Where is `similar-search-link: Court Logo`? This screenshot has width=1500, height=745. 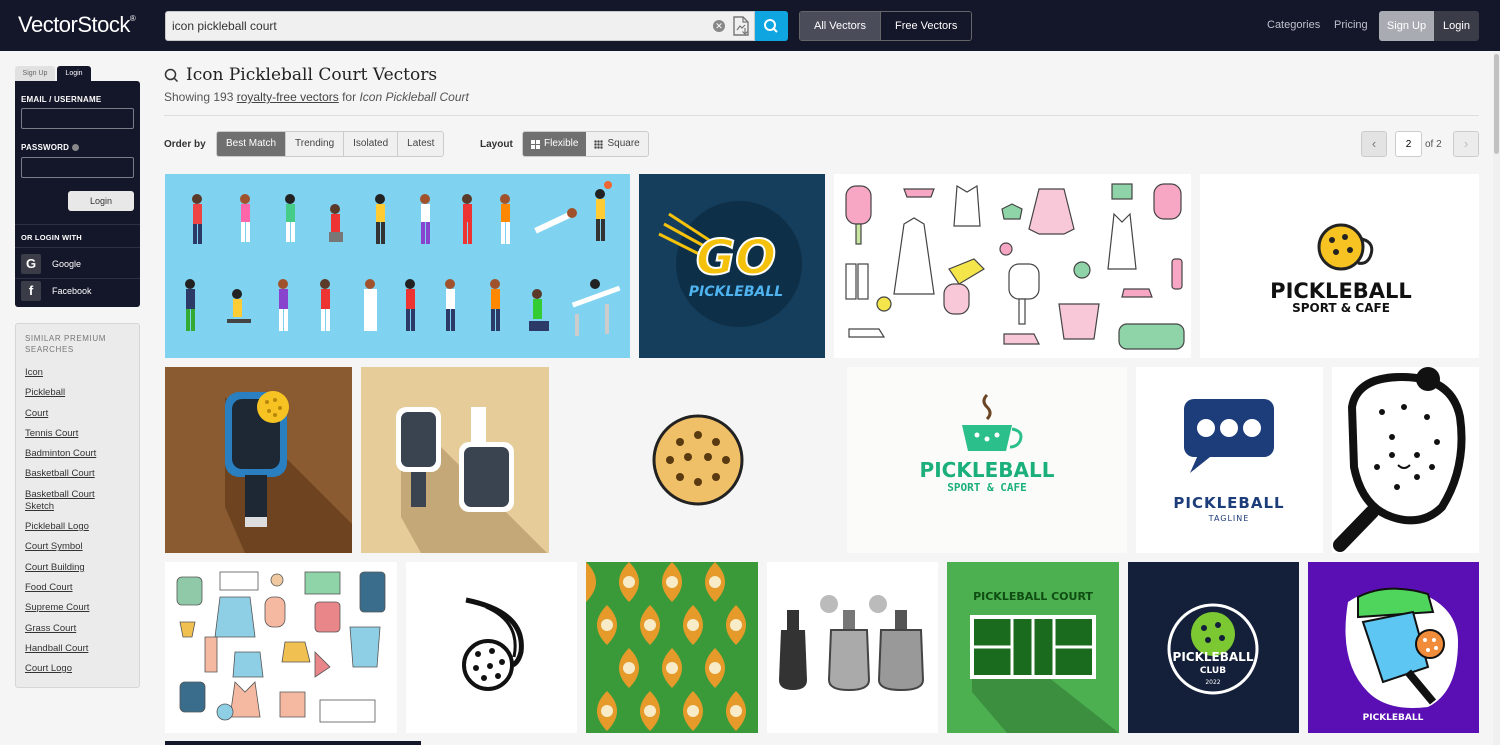
similar-search-link: Court Logo is located at coordinates (81, 669).